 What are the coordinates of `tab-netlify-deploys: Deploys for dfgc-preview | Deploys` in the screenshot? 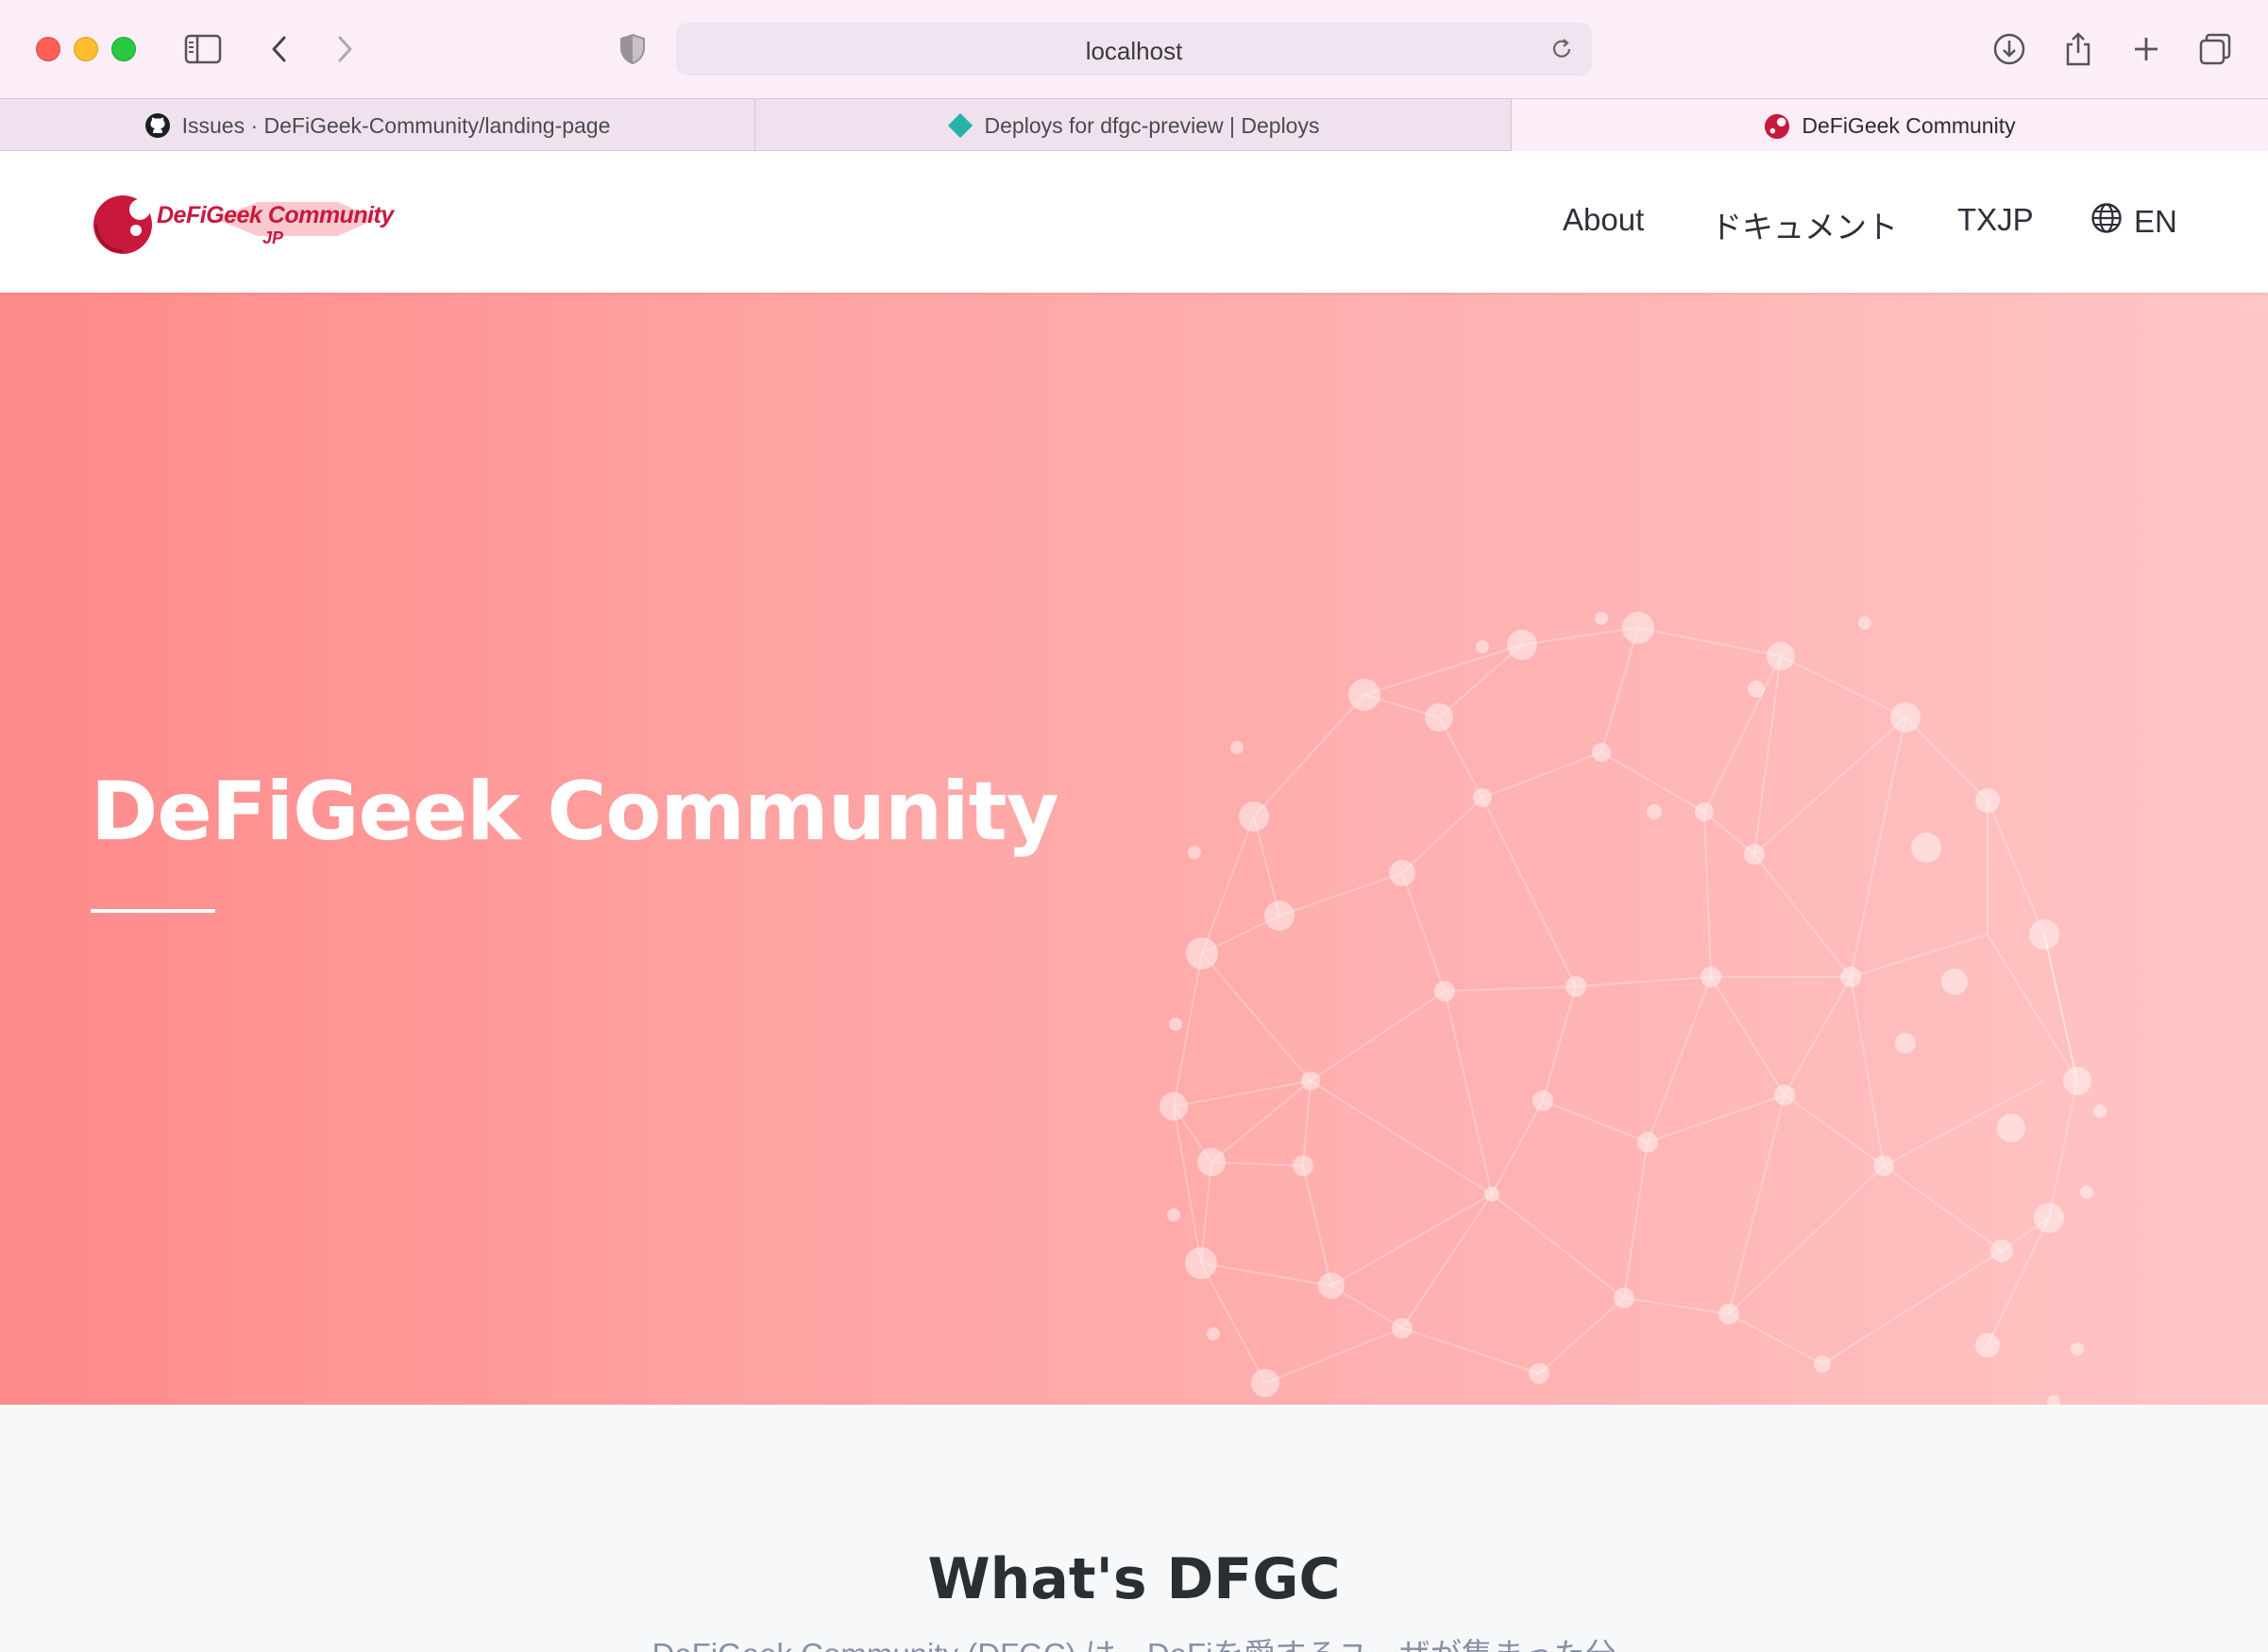 It's located at (1133, 125).